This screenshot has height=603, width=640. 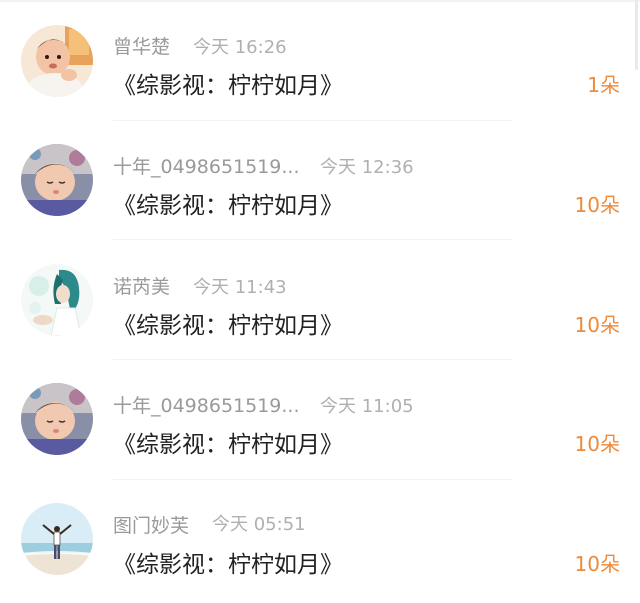 What do you see at coordinates (151, 524) in the screenshot?
I see `username: 图门妙芙` at bounding box center [151, 524].